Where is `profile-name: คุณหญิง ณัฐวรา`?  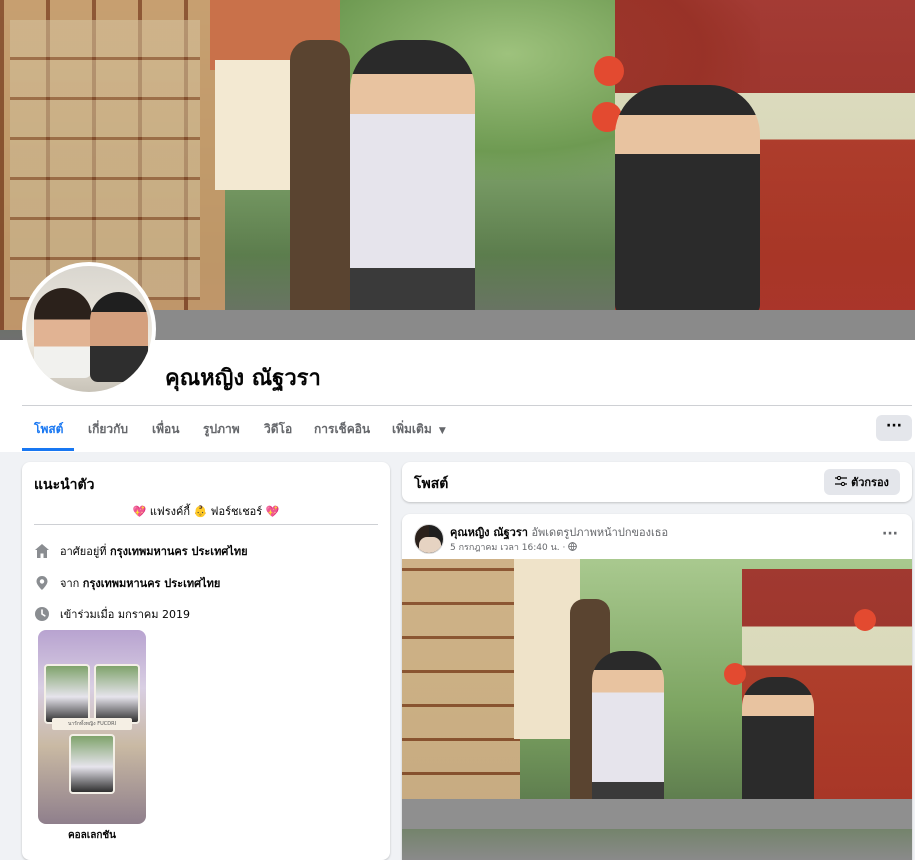
profile-name: คุณหญิง ณัฐวรา is located at coordinates (243, 378).